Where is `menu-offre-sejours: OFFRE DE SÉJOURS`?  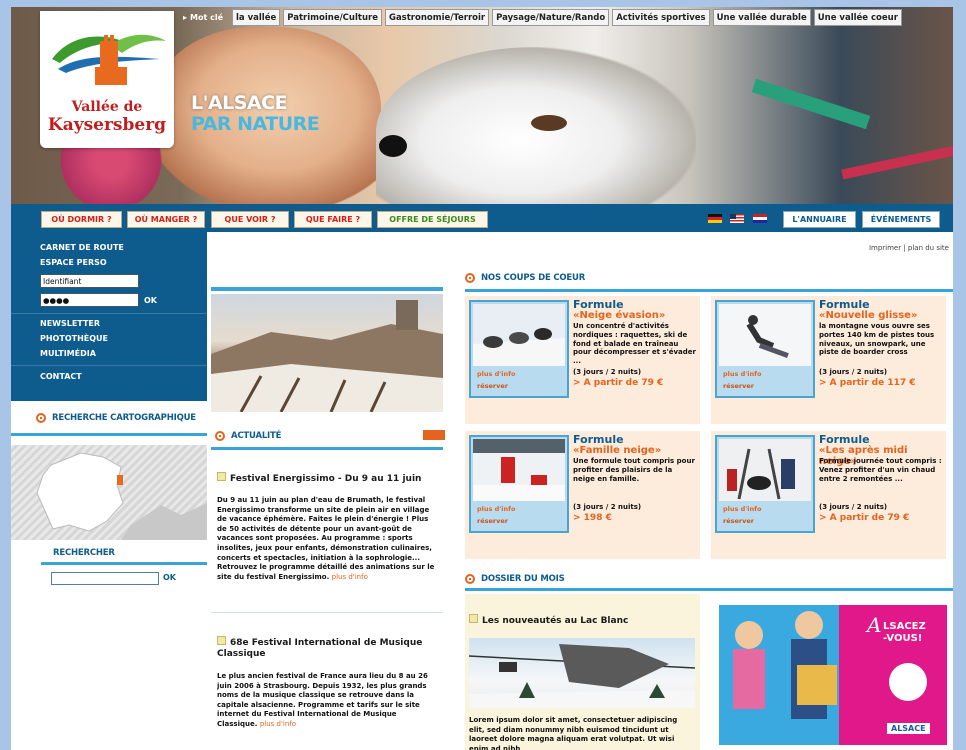 menu-offre-sejours: OFFRE DE SÉJOURS is located at coordinates (432, 219).